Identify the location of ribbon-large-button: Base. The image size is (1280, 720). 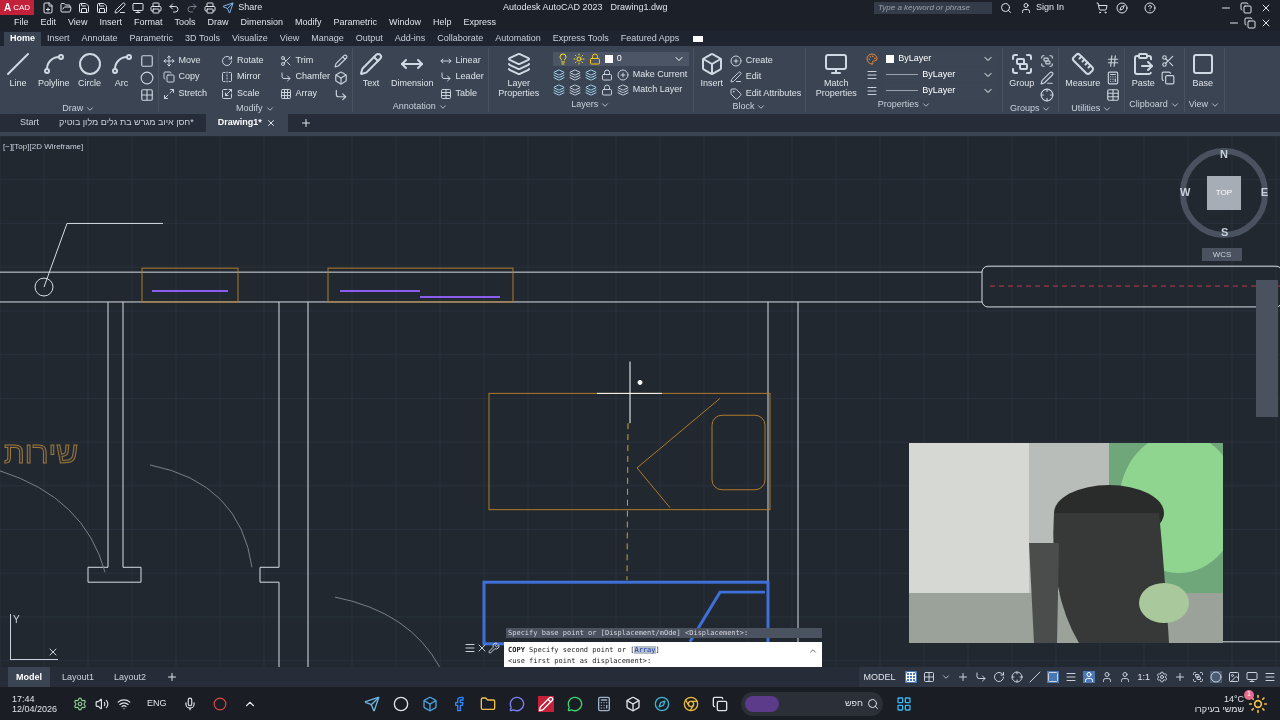
(1202, 69).